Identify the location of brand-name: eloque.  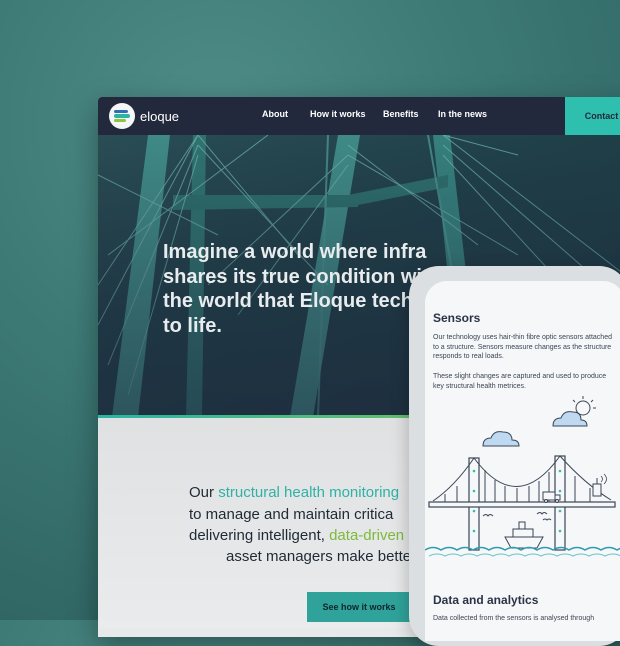
(159, 116).